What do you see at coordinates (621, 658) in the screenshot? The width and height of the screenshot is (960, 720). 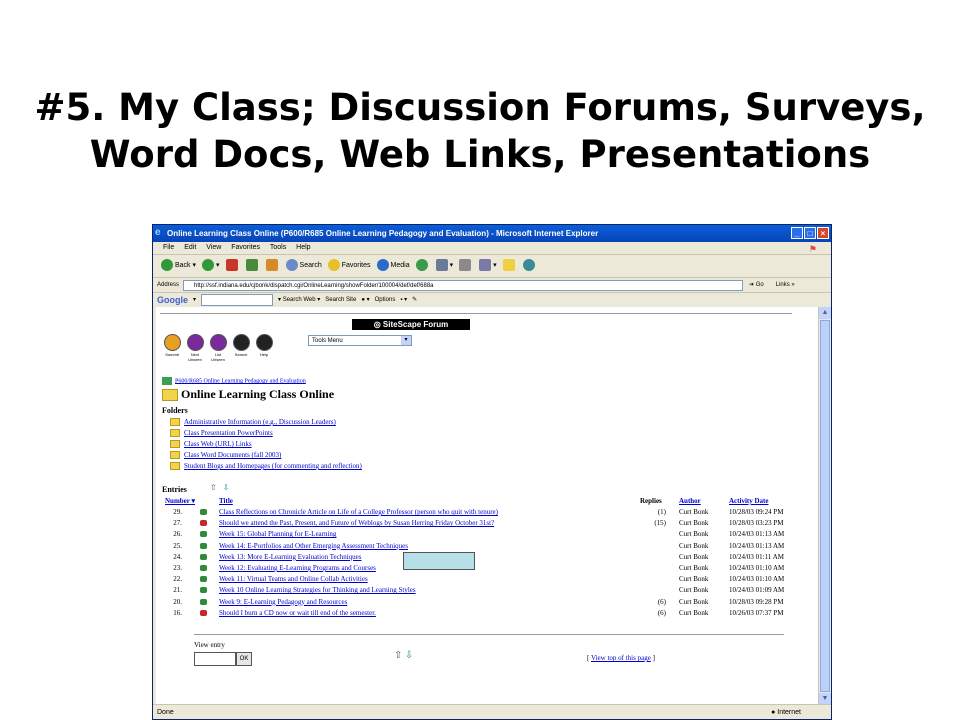 I see `view-top-link: [ View top of this page ]` at bounding box center [621, 658].